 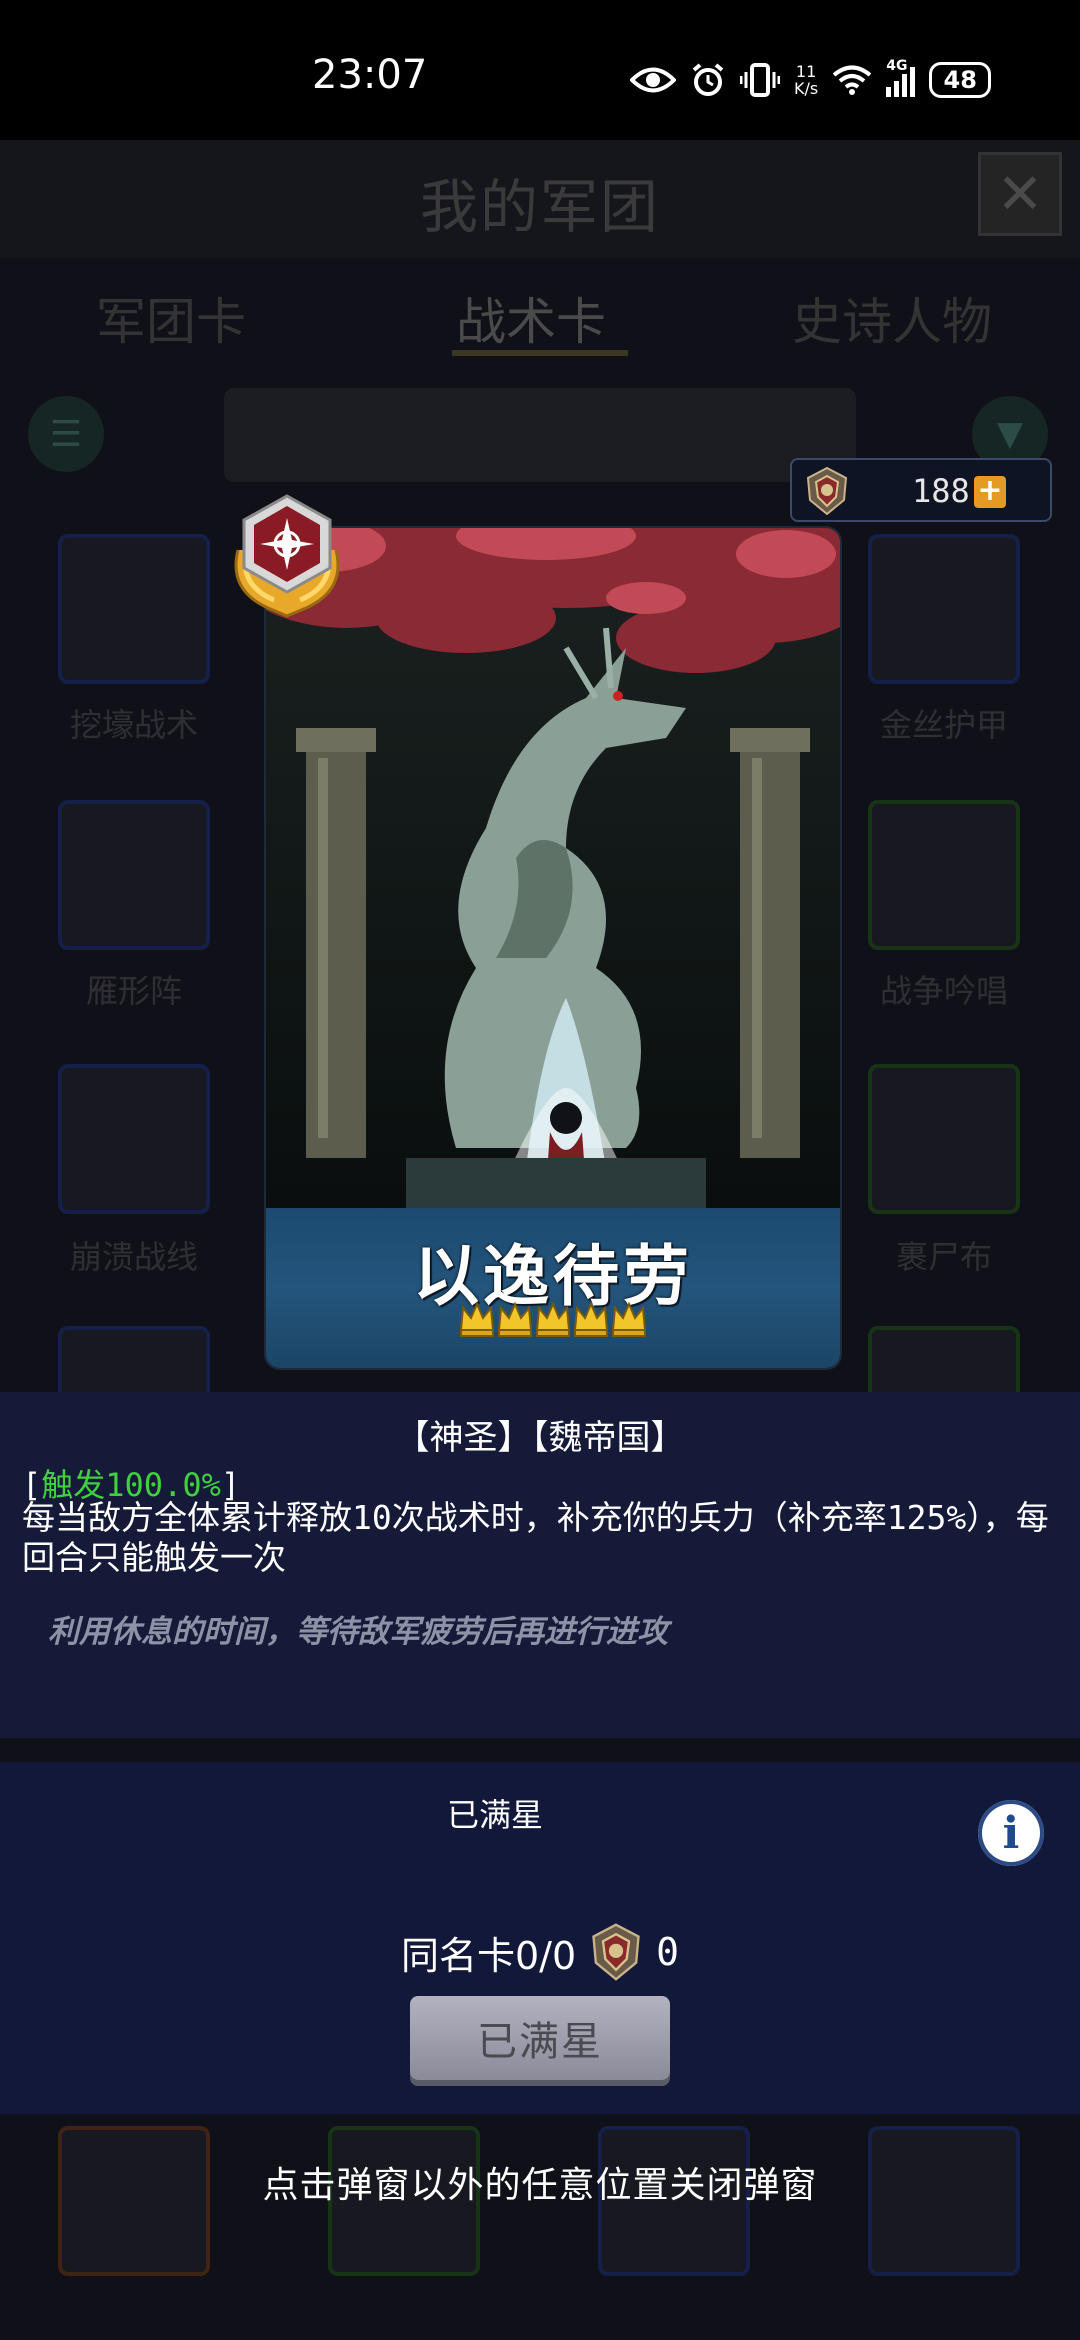 I want to click on status-time: 23:07, so click(x=370, y=75).